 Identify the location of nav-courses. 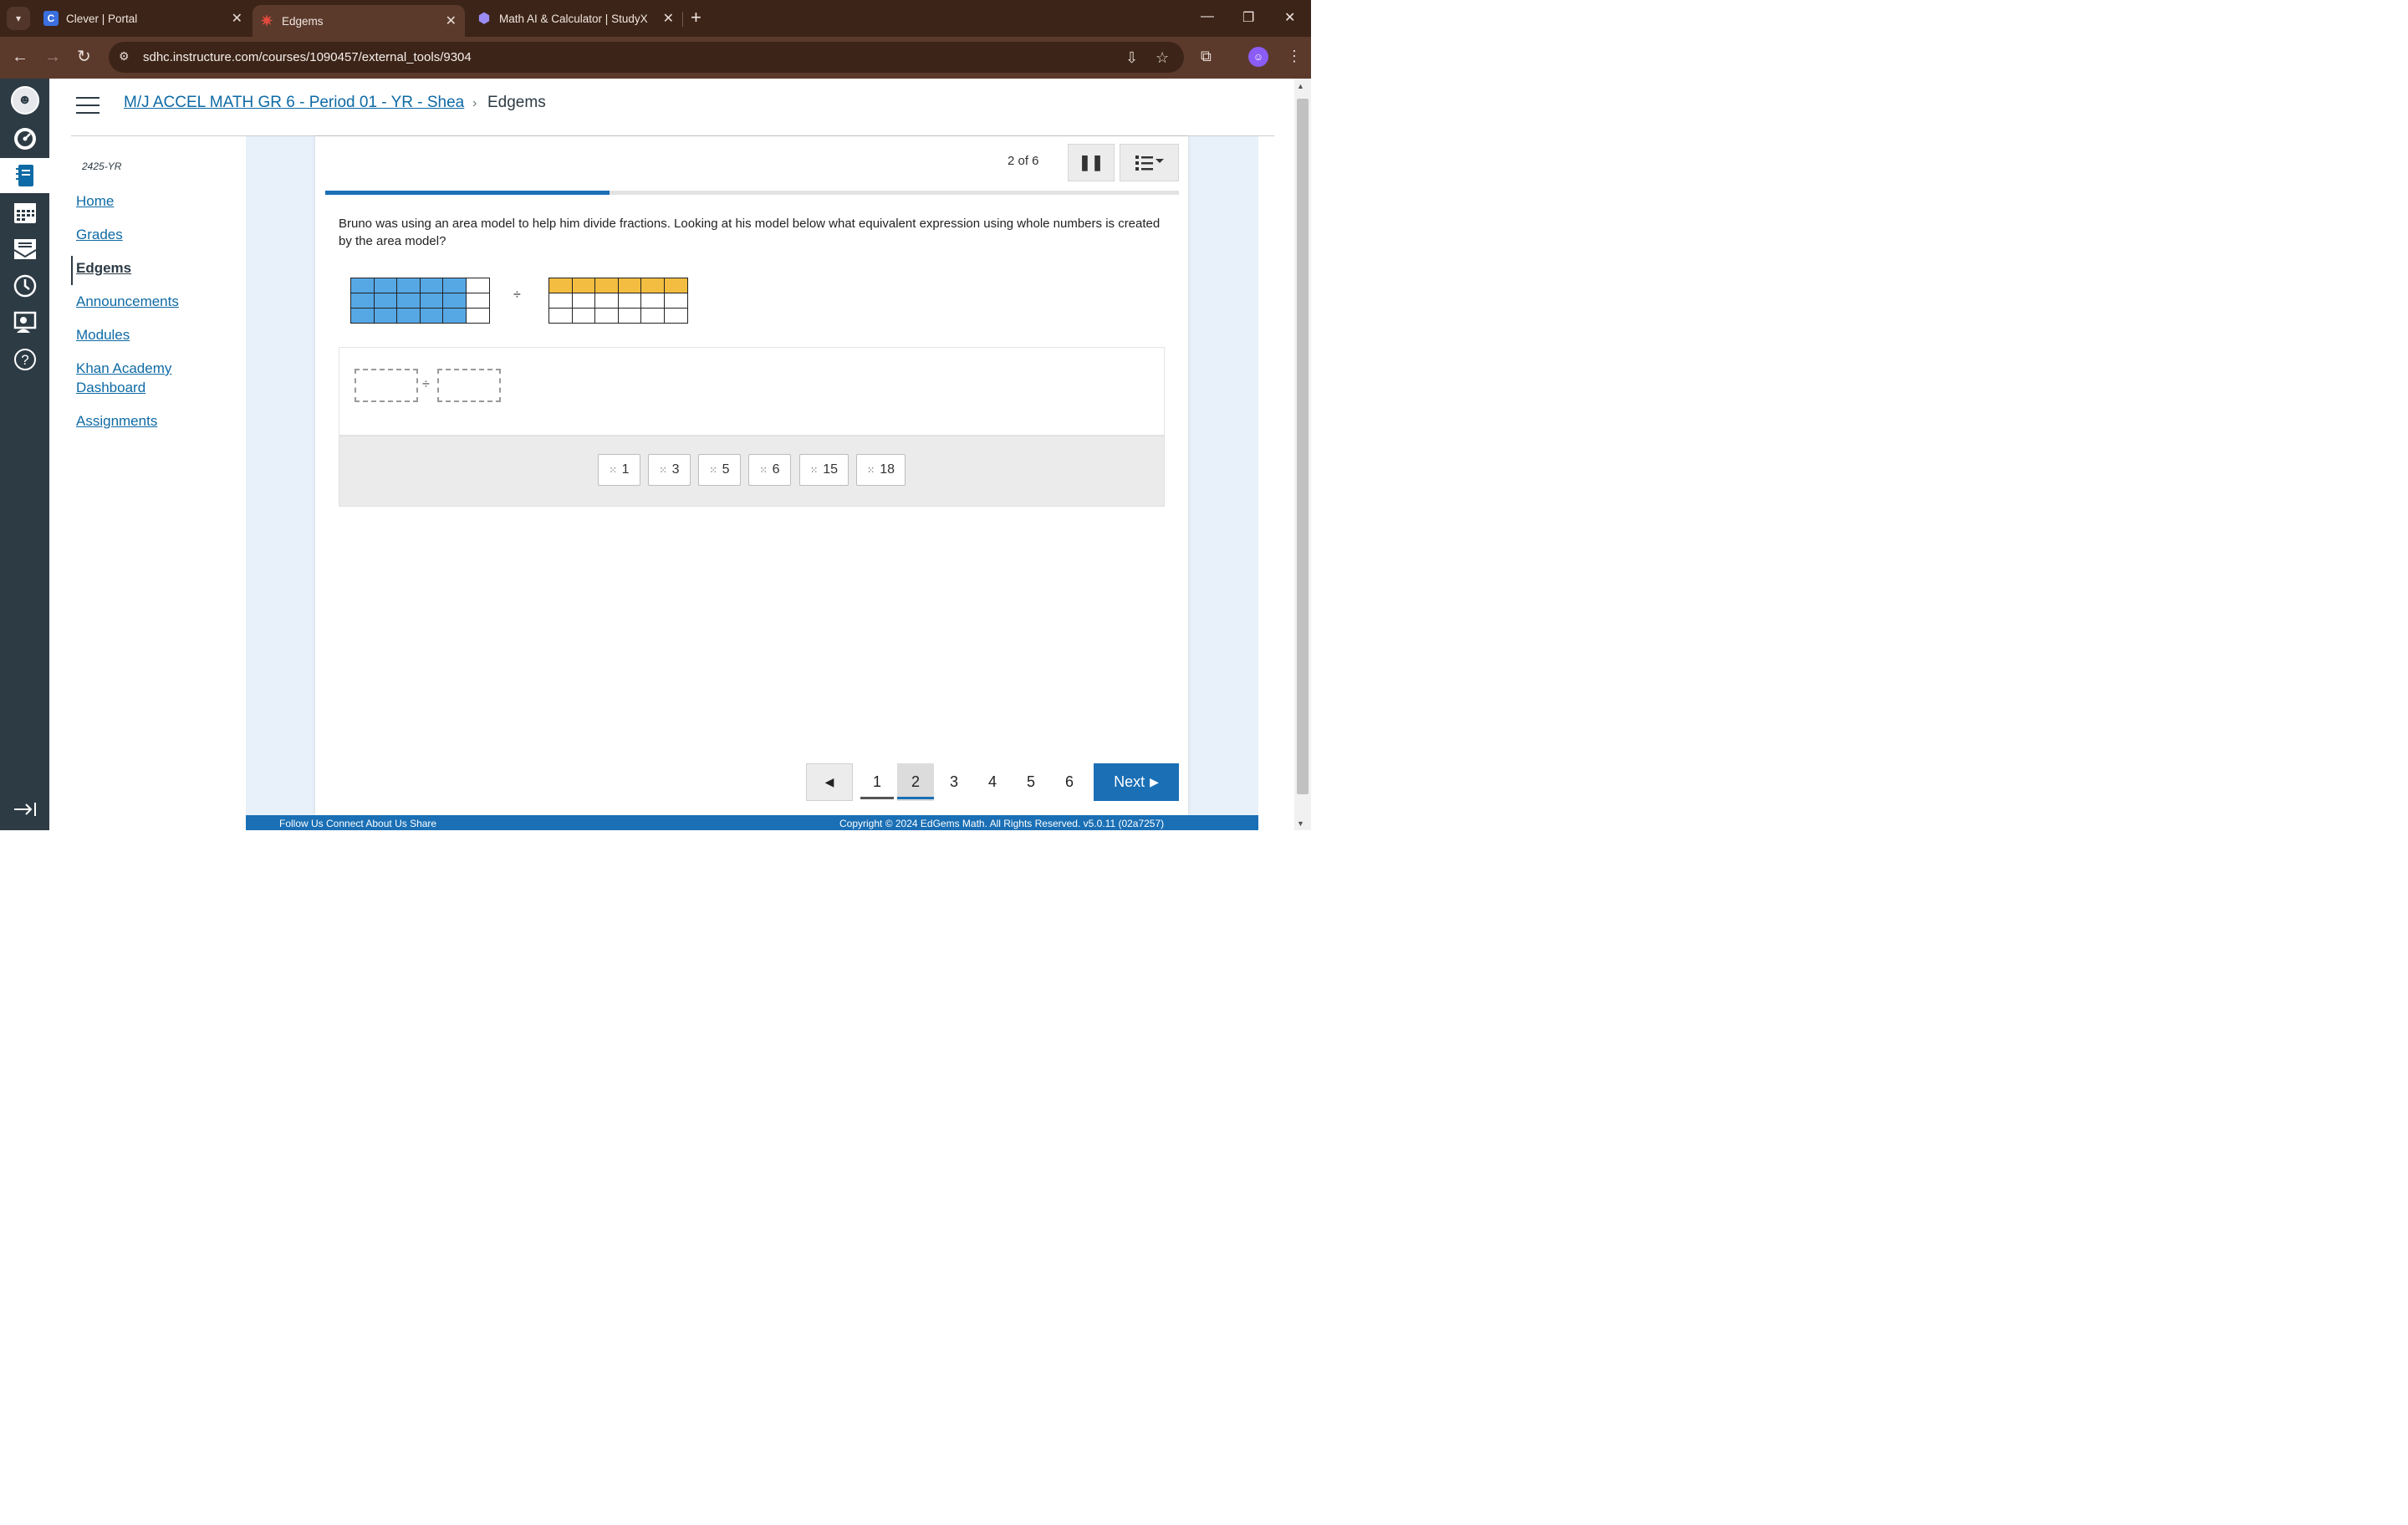
(25, 175).